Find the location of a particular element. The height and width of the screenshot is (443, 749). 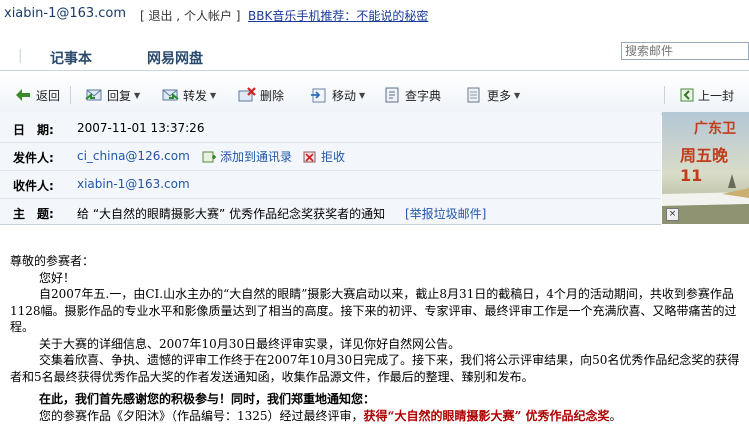

award-text: 获得“大自然的眼睛摄影大赛” 优秀作品纪念奖 is located at coordinates (486, 415).